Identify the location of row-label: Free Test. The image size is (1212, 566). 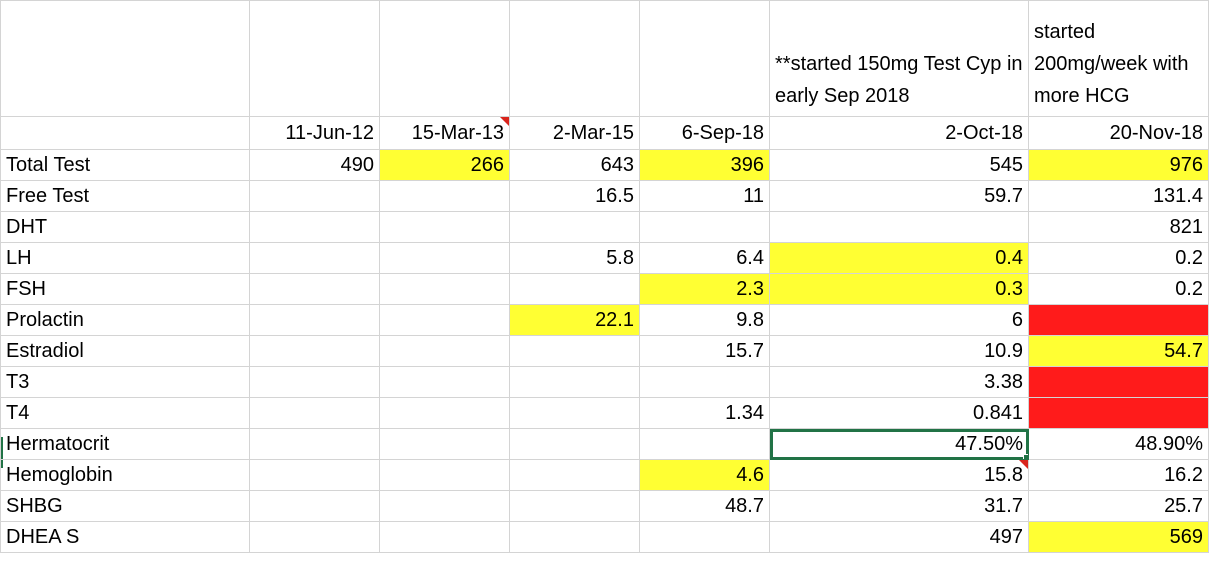
(125, 196).